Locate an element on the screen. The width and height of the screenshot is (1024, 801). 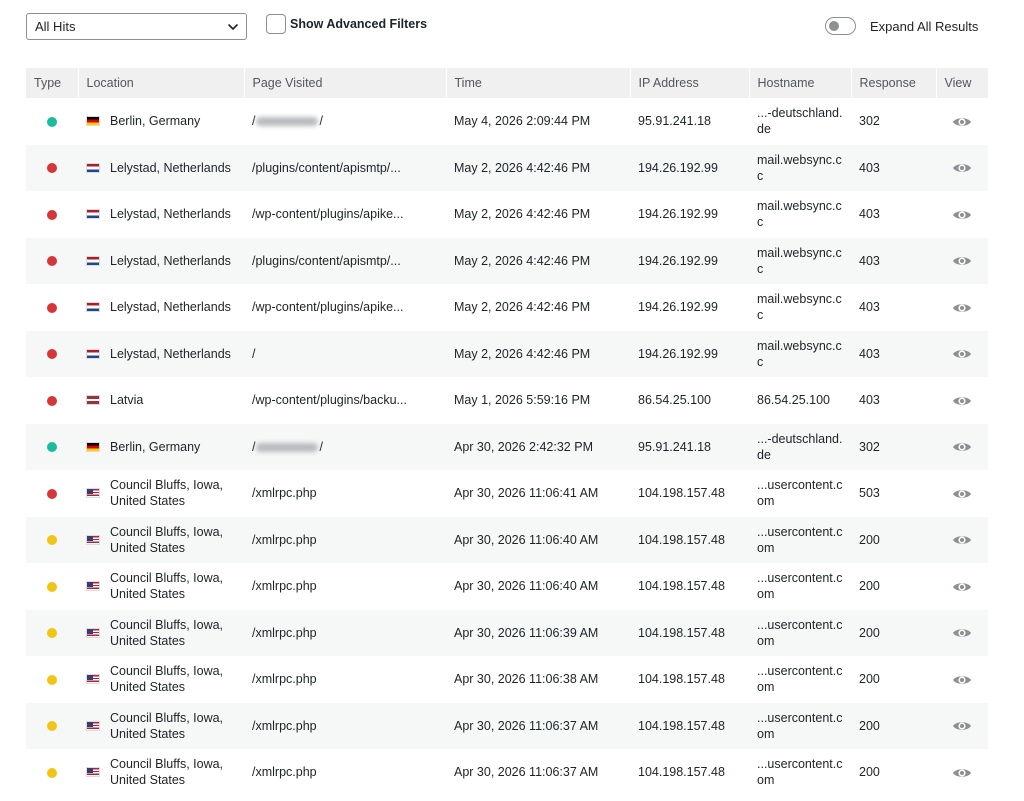
hostname-cell: 86.54.25.100 is located at coordinates (793, 400).